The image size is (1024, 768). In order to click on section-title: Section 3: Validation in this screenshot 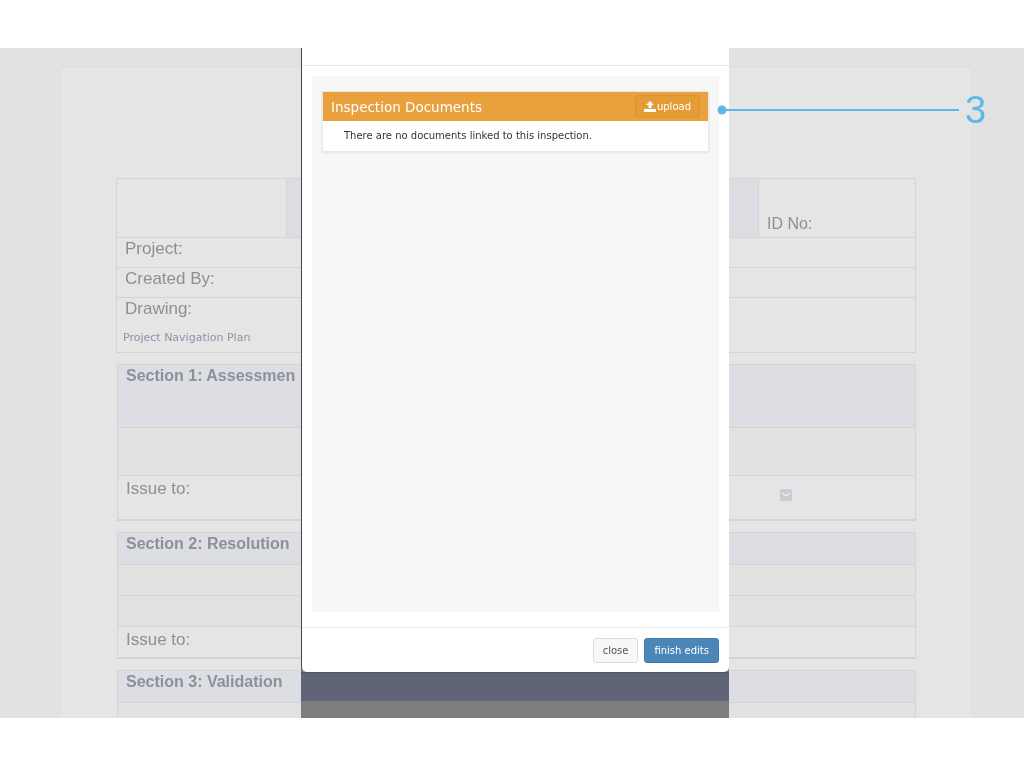, I will do `click(204, 681)`.